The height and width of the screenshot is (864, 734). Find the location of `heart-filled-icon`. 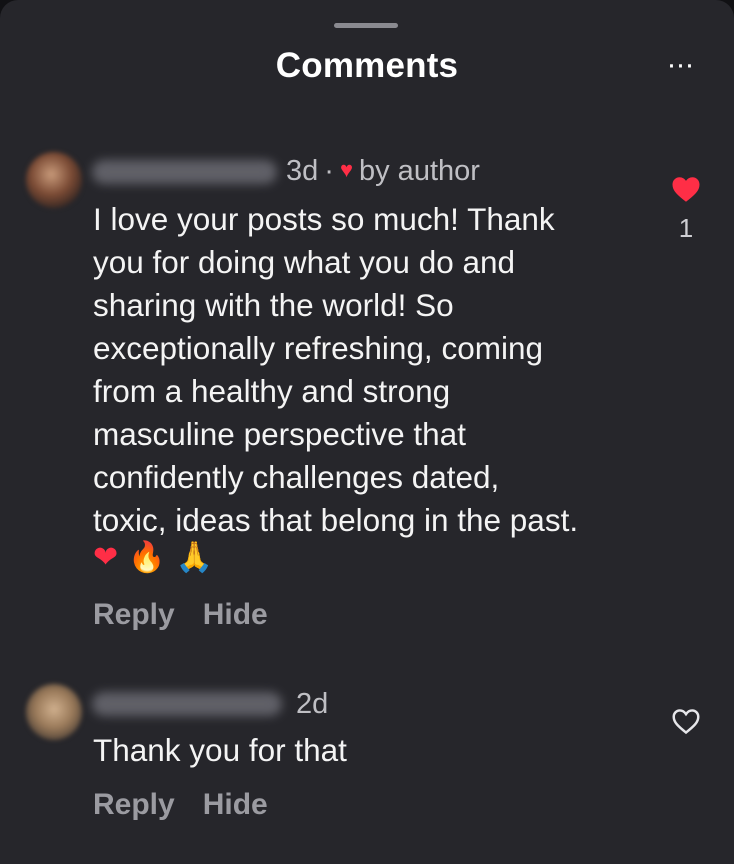

heart-filled-icon is located at coordinates (686, 189).